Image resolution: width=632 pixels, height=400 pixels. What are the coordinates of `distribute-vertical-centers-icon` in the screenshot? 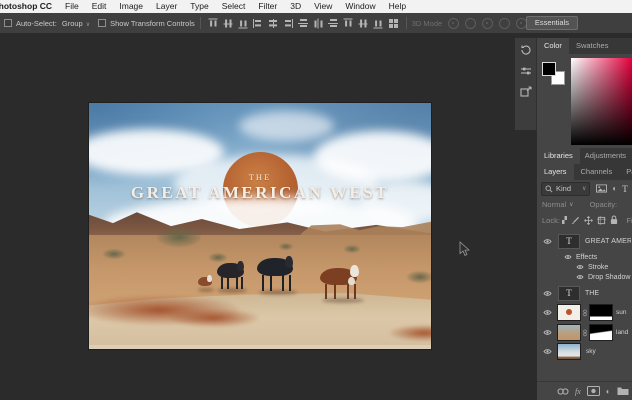 It's located at (318, 23).